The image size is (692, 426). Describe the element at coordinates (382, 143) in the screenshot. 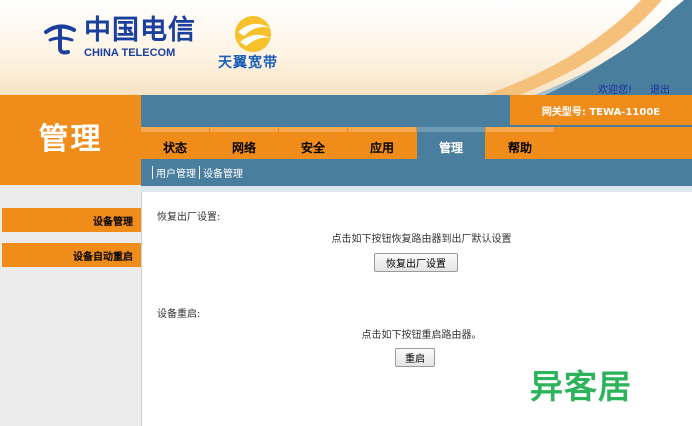

I see `tab-application: 应用` at that location.